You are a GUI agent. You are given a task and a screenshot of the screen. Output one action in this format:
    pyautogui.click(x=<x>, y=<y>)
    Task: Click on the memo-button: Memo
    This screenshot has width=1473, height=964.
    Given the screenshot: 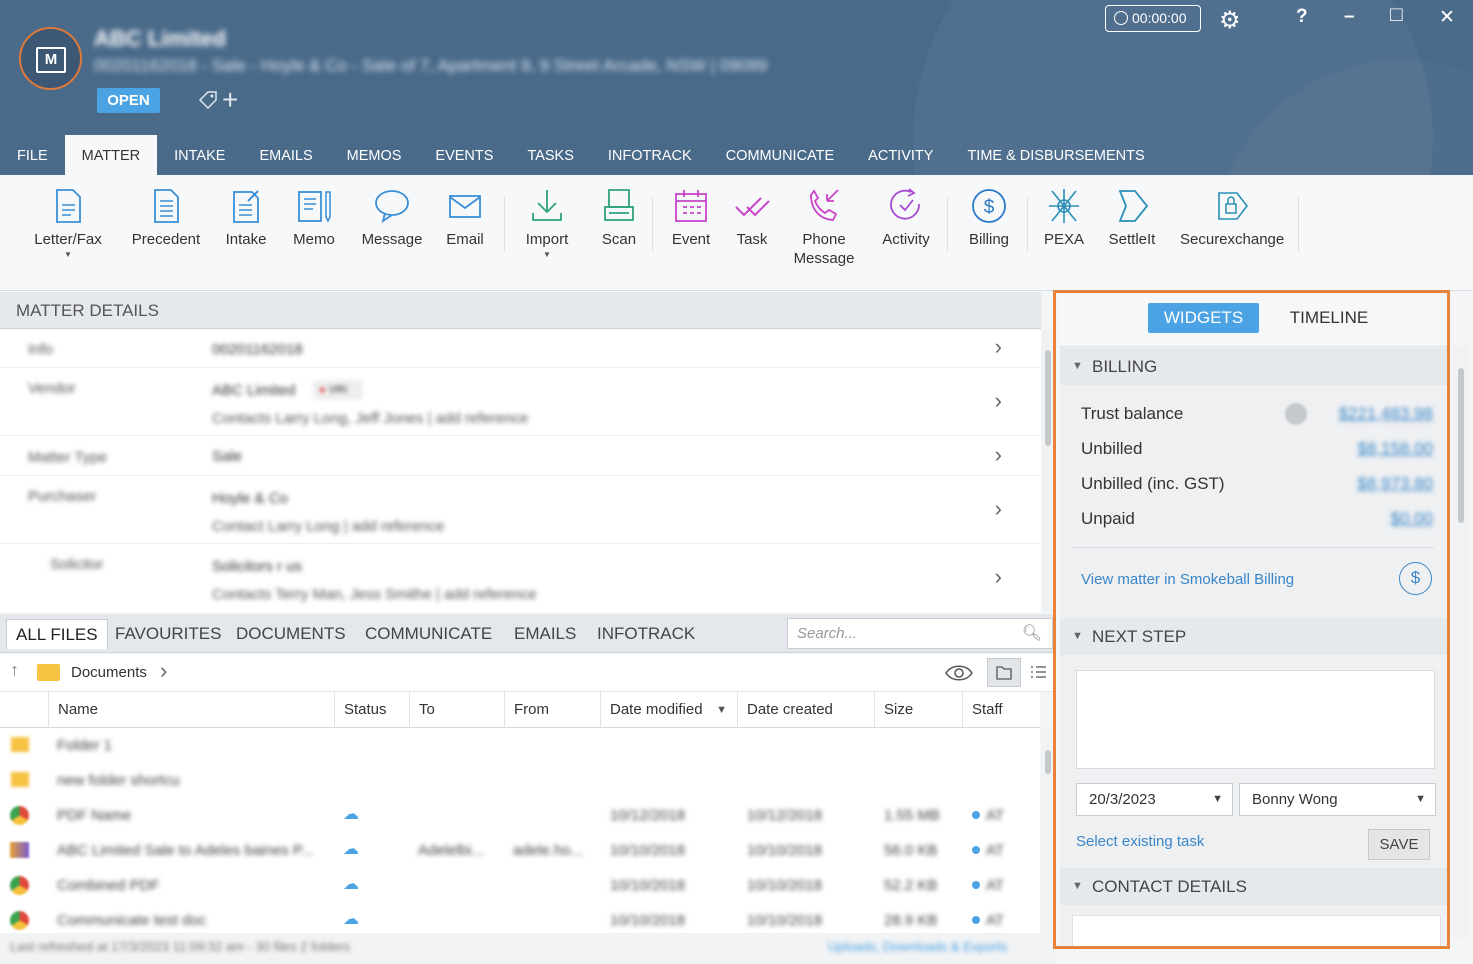 What is the action you would take?
    pyautogui.click(x=314, y=218)
    